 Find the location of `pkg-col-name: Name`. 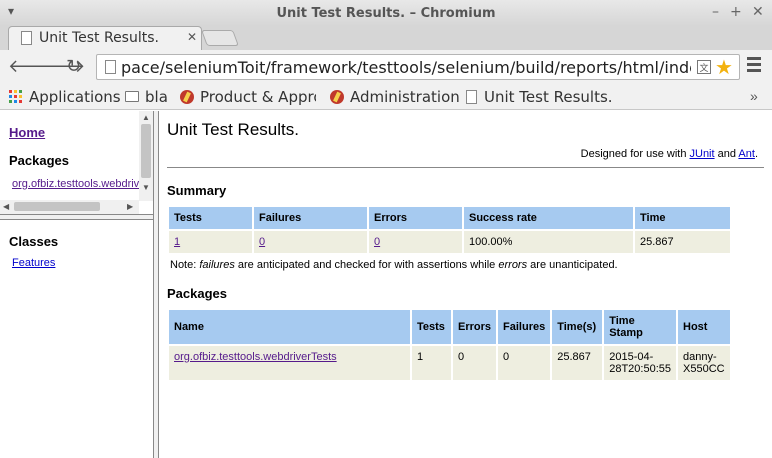

pkg-col-name: Name is located at coordinates (289, 327).